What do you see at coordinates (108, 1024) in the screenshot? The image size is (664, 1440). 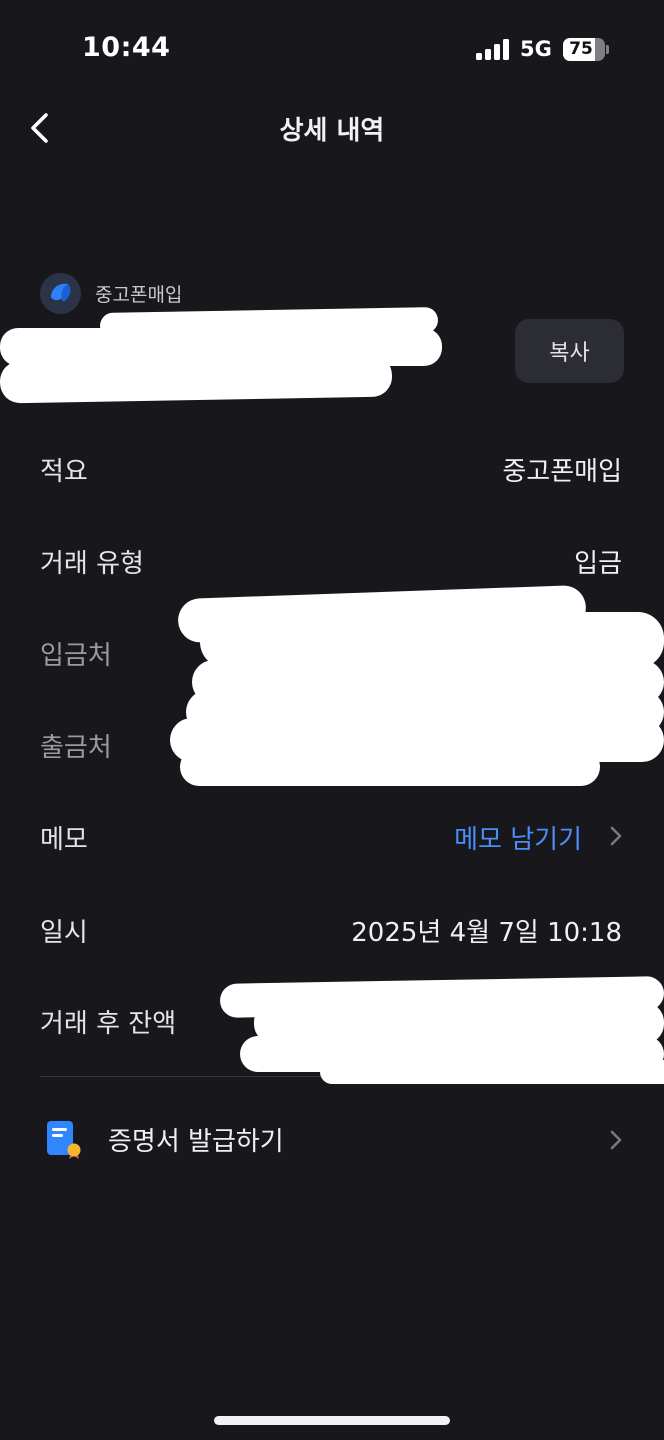 I see `balance-label: 거래 후 잔액` at bounding box center [108, 1024].